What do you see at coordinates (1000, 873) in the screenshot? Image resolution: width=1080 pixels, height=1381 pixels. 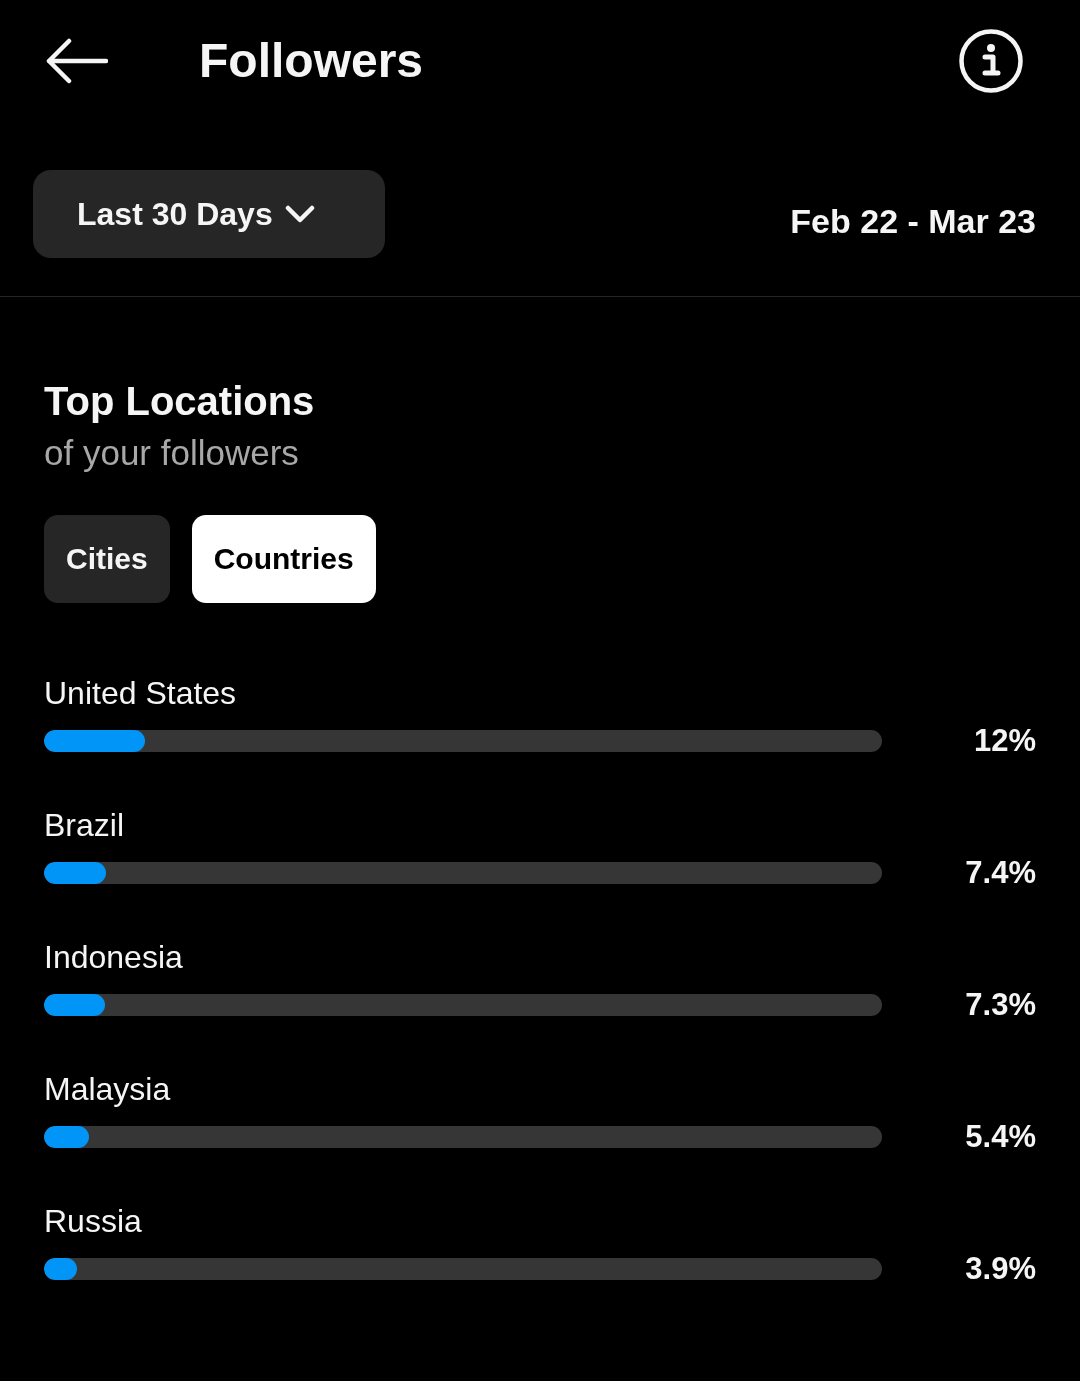 I see `percentage-label: 7.4%` at bounding box center [1000, 873].